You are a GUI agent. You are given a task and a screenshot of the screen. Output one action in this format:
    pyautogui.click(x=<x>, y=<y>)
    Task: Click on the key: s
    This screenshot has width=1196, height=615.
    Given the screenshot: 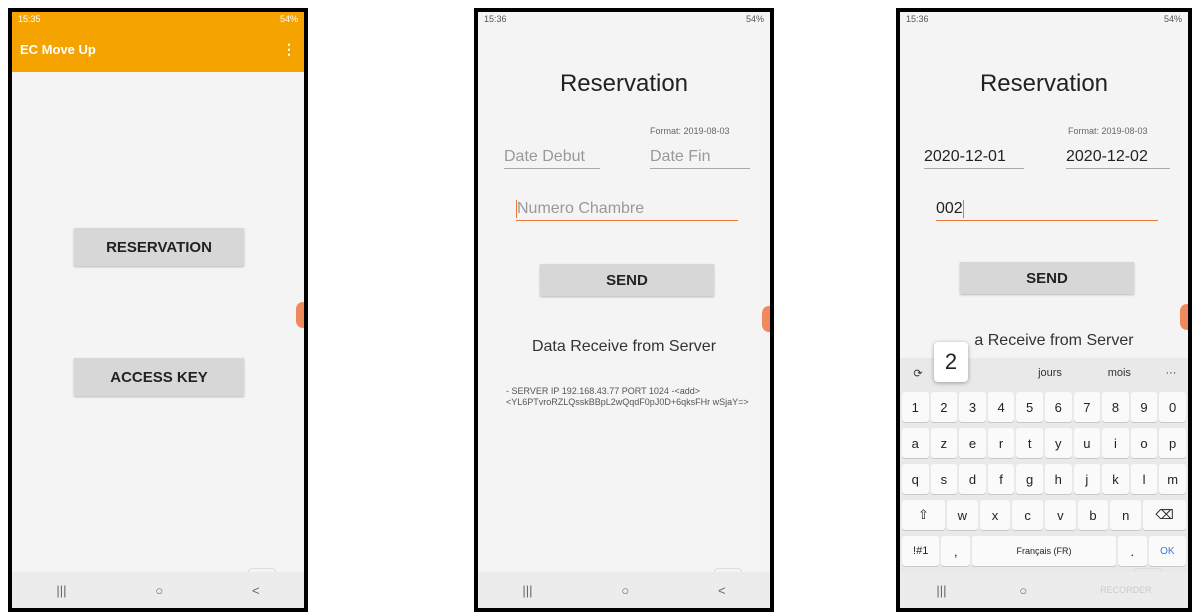 What is the action you would take?
    pyautogui.click(x=944, y=479)
    